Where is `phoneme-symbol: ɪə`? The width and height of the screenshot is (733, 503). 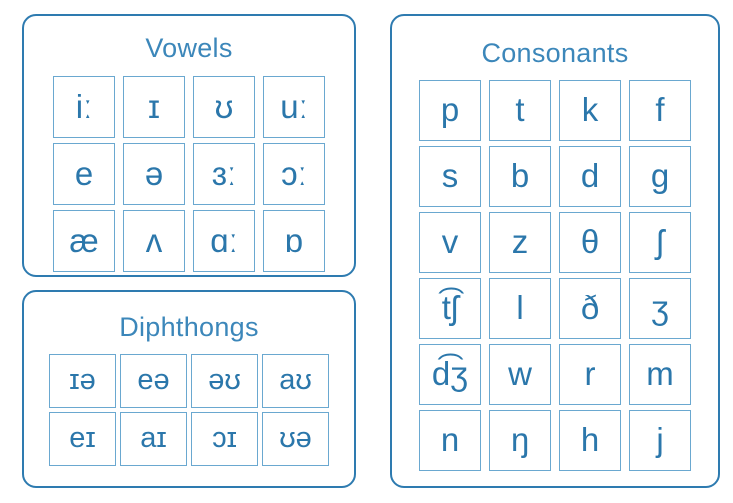
phoneme-symbol: ɪə is located at coordinates (82, 379).